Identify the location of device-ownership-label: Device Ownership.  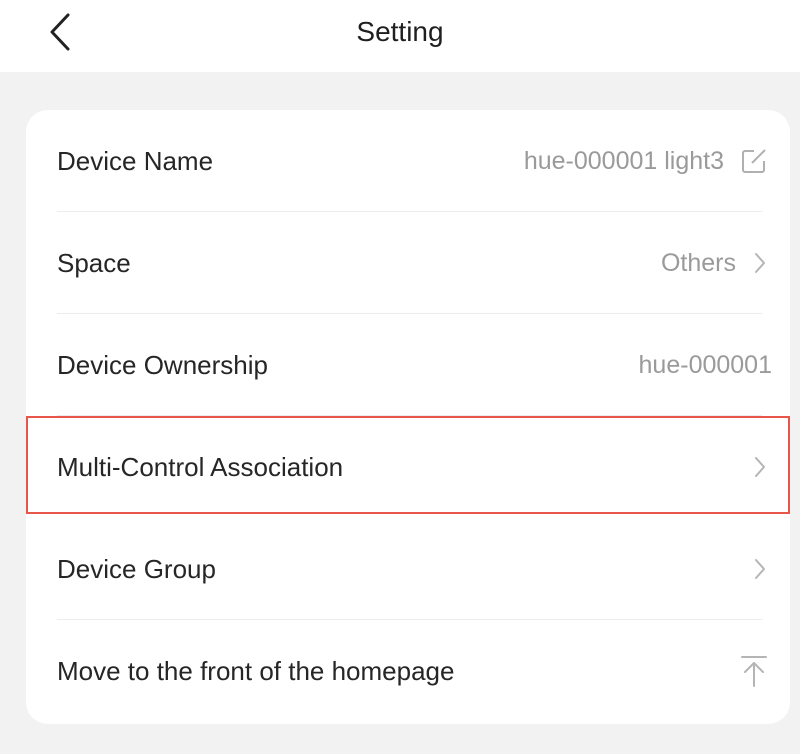
(162, 364).